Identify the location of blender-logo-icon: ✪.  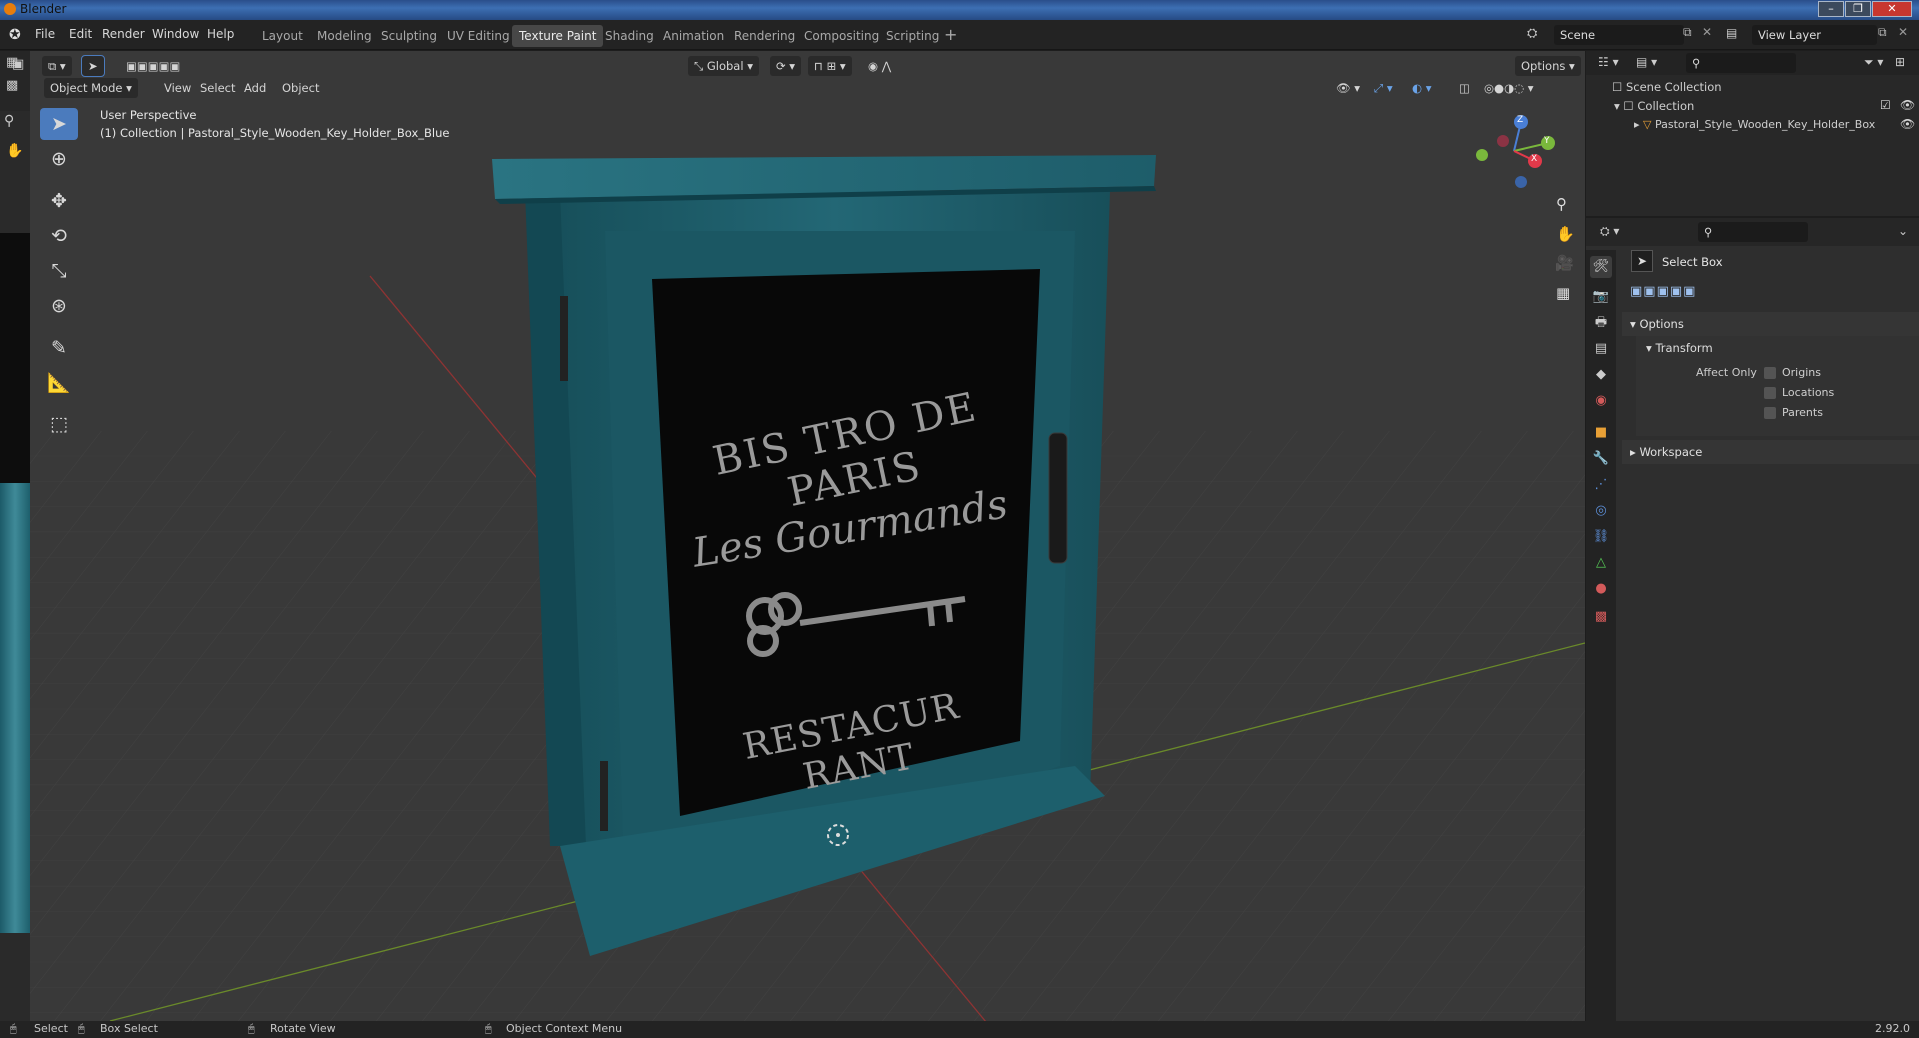
(15, 35).